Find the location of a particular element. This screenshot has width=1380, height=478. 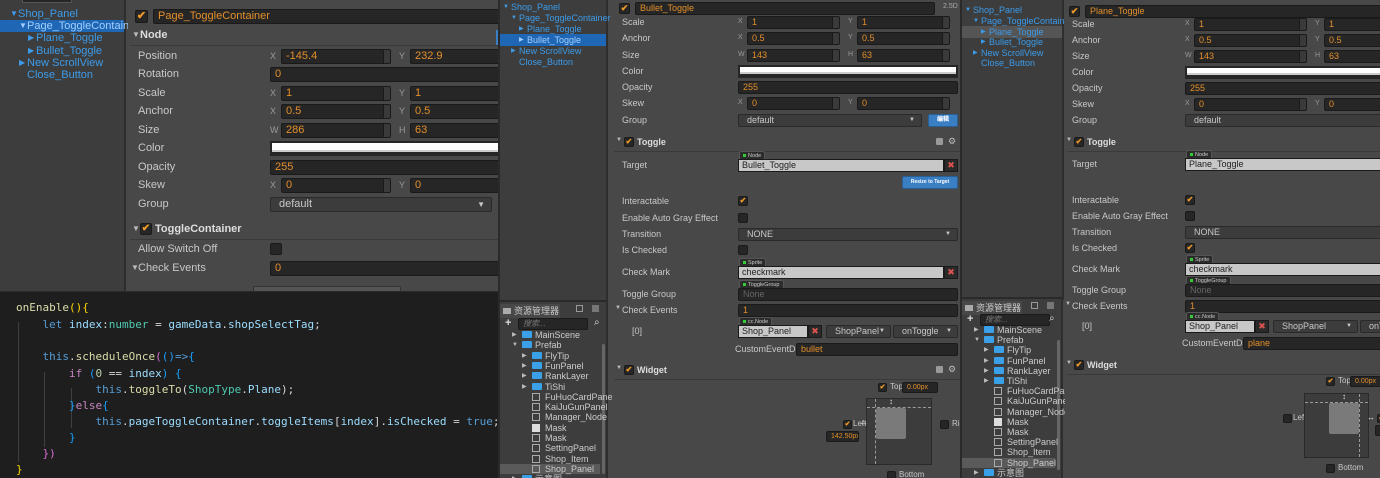

component-help-icon is located at coordinates (939, 369).